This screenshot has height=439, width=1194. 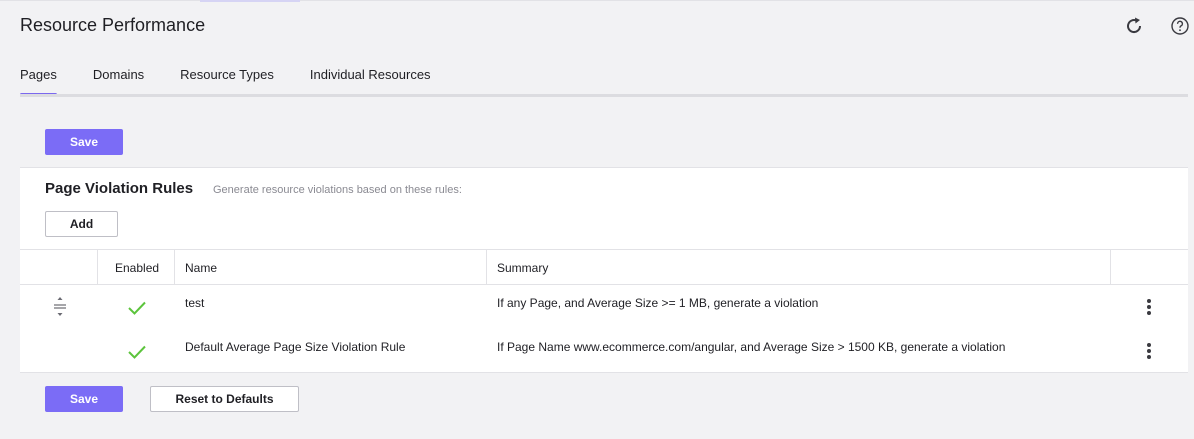 What do you see at coordinates (119, 188) in the screenshot?
I see `section-title: Page Violation Rules` at bounding box center [119, 188].